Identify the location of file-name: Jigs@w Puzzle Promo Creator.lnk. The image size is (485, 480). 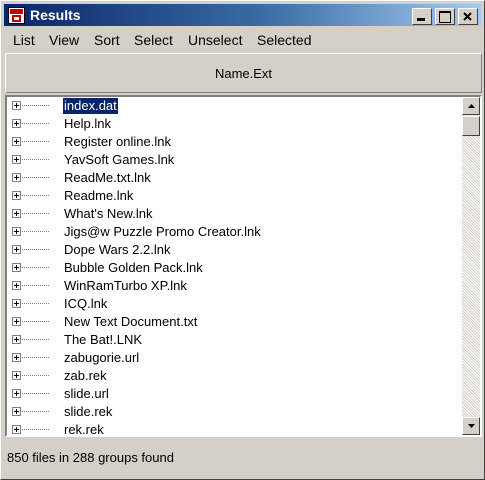
(162, 231).